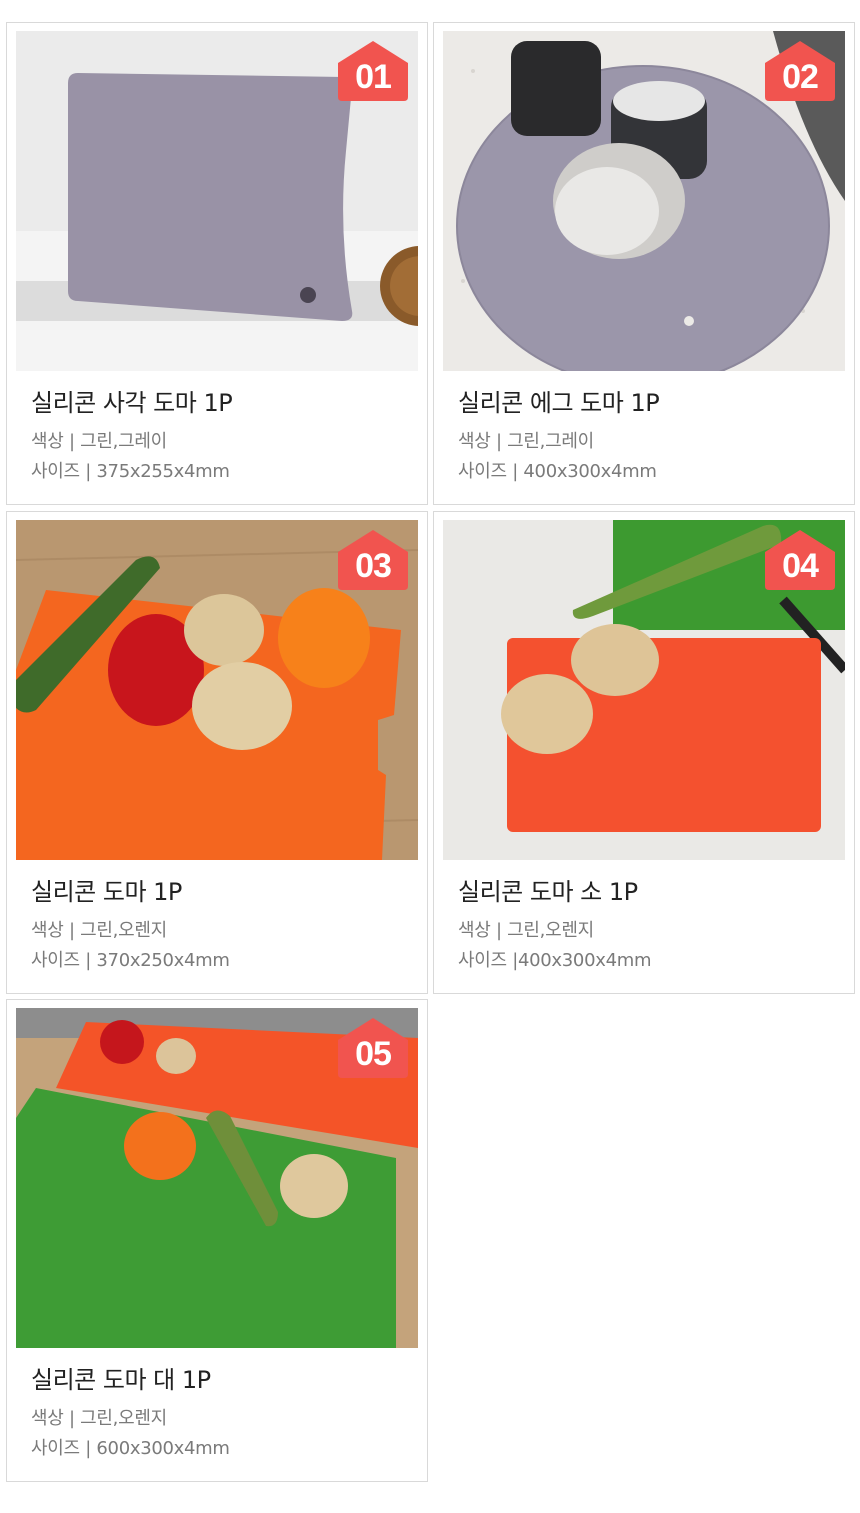  I want to click on product-photo: 01, so click(217, 201).